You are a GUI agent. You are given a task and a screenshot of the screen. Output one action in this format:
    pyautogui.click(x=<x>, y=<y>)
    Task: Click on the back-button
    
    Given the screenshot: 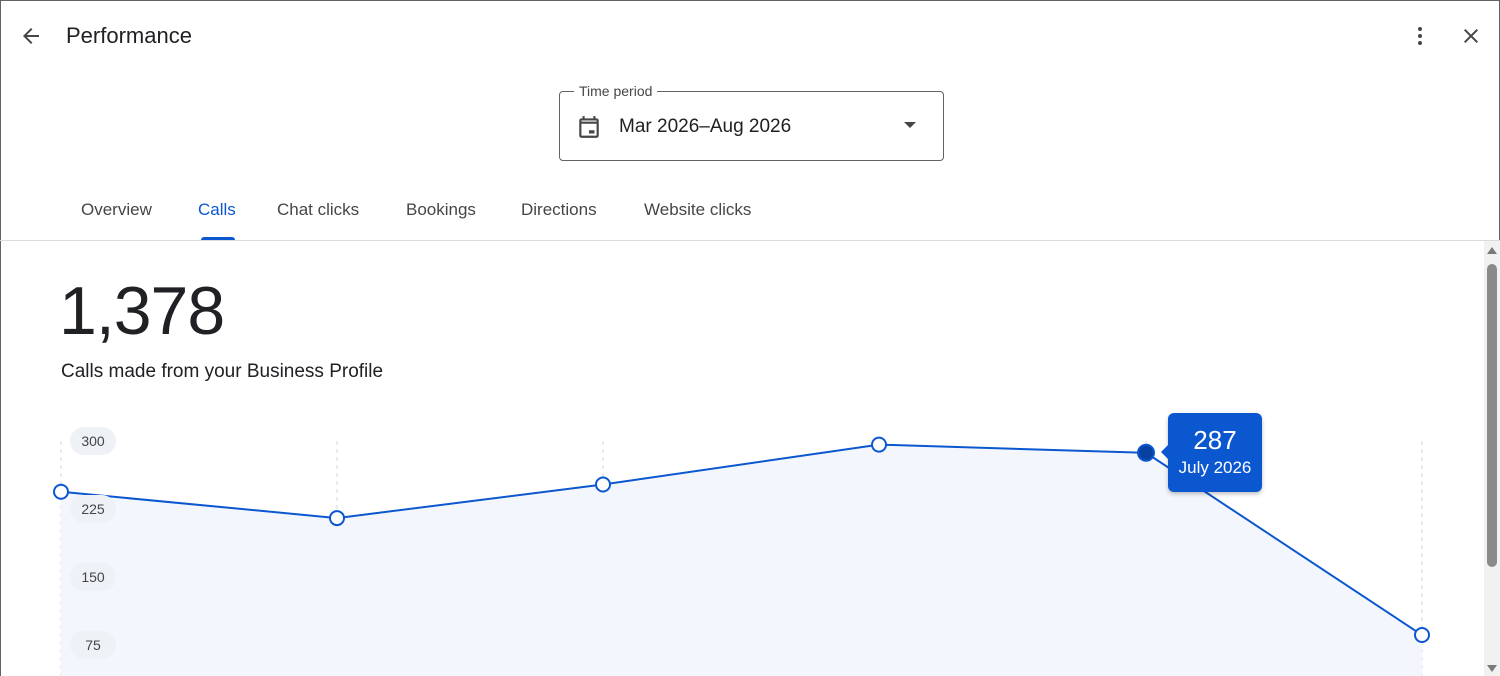 What is the action you would take?
    pyautogui.click(x=31, y=36)
    